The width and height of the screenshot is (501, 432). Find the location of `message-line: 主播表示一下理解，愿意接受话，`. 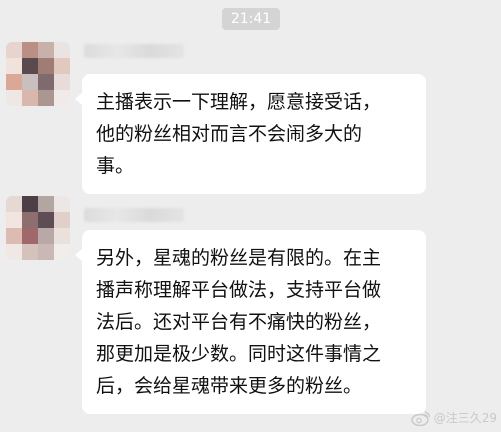

message-line: 主播表示一下理解，愿意接受话， is located at coordinates (239, 102).